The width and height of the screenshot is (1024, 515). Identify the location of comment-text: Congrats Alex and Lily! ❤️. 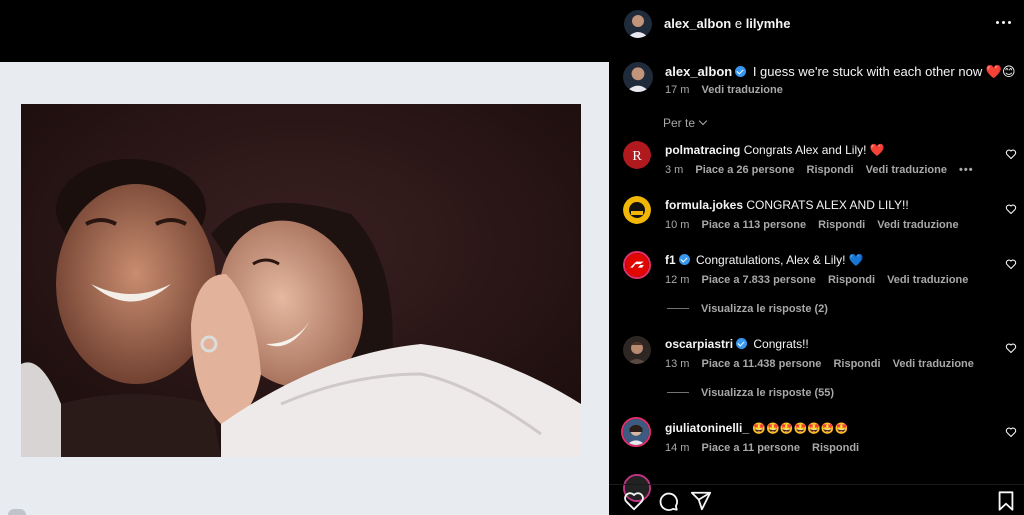
(814, 150).